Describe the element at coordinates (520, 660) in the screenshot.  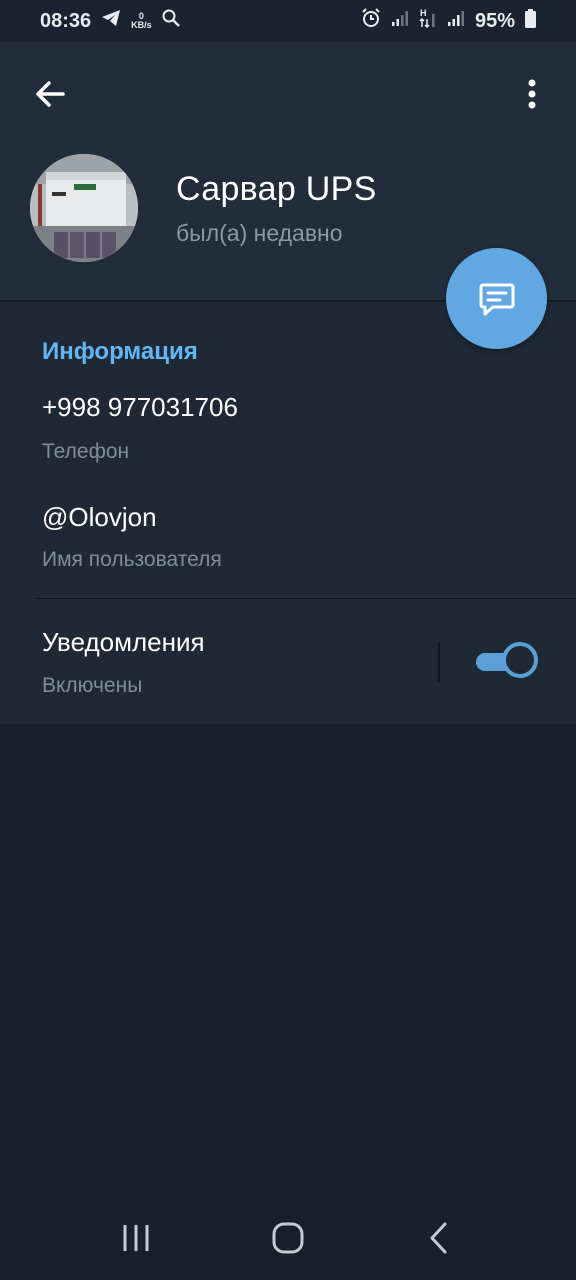
I see `toggle-knob` at that location.